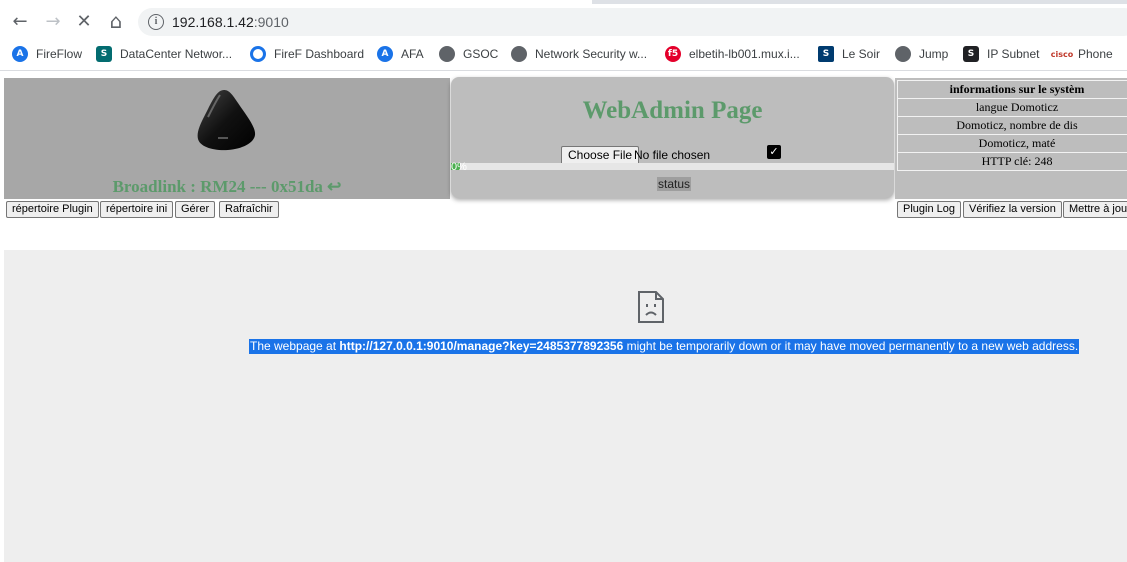 The image size is (1127, 562). I want to click on table-header: informations sur le systèm, so click(1012, 89).